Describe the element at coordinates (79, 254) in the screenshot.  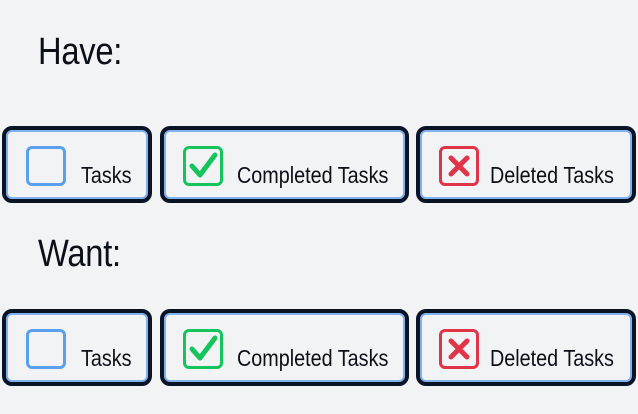
I see `want-heading: Want:` at that location.